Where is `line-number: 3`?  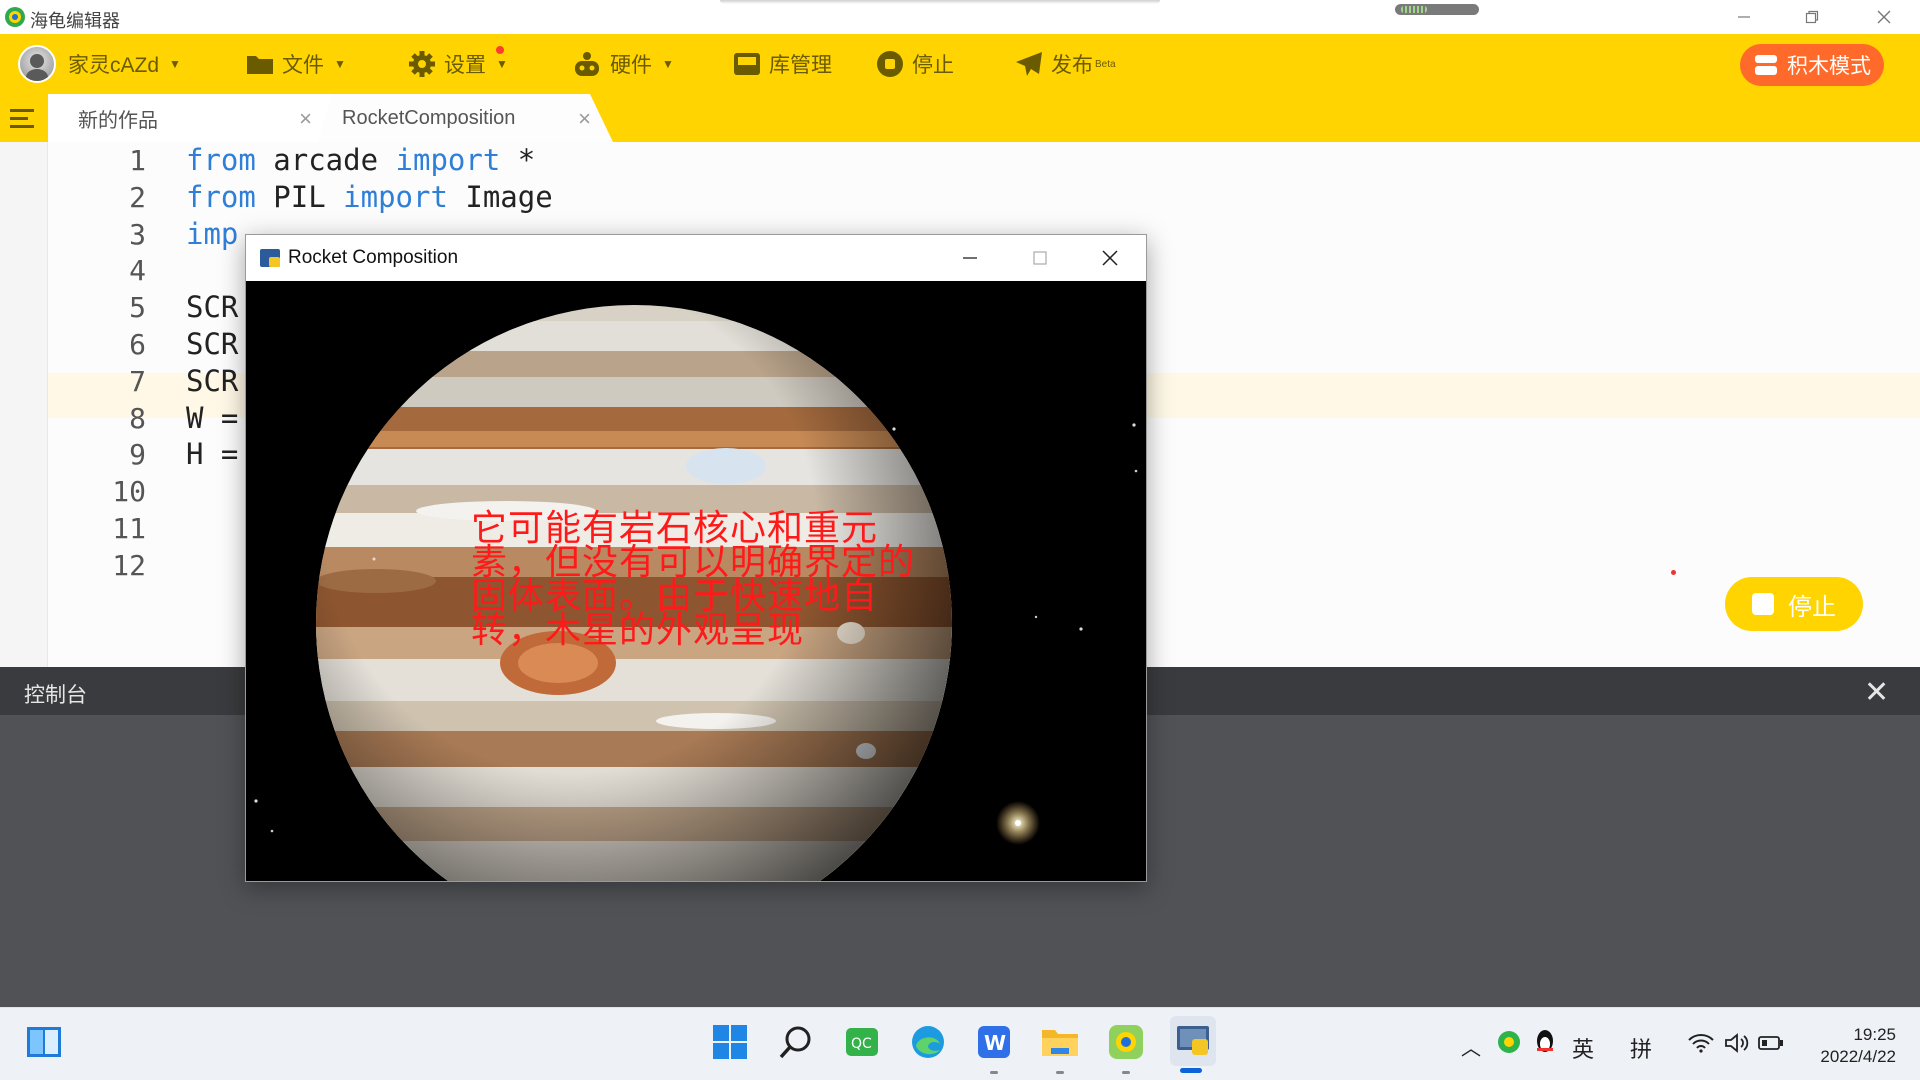 line-number: 3 is located at coordinates (137, 234).